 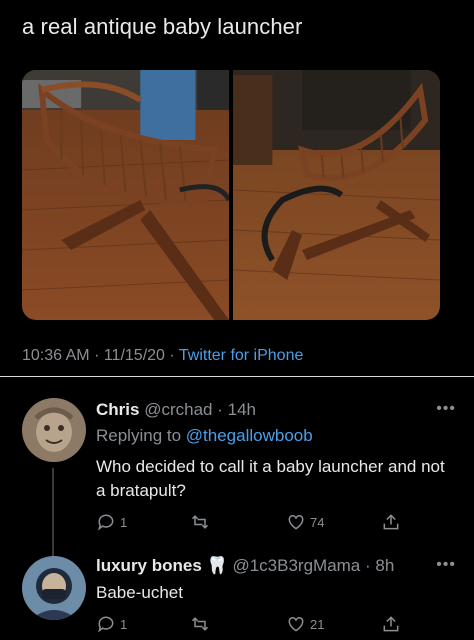 I want to click on display-name: Chris, so click(x=117, y=409).